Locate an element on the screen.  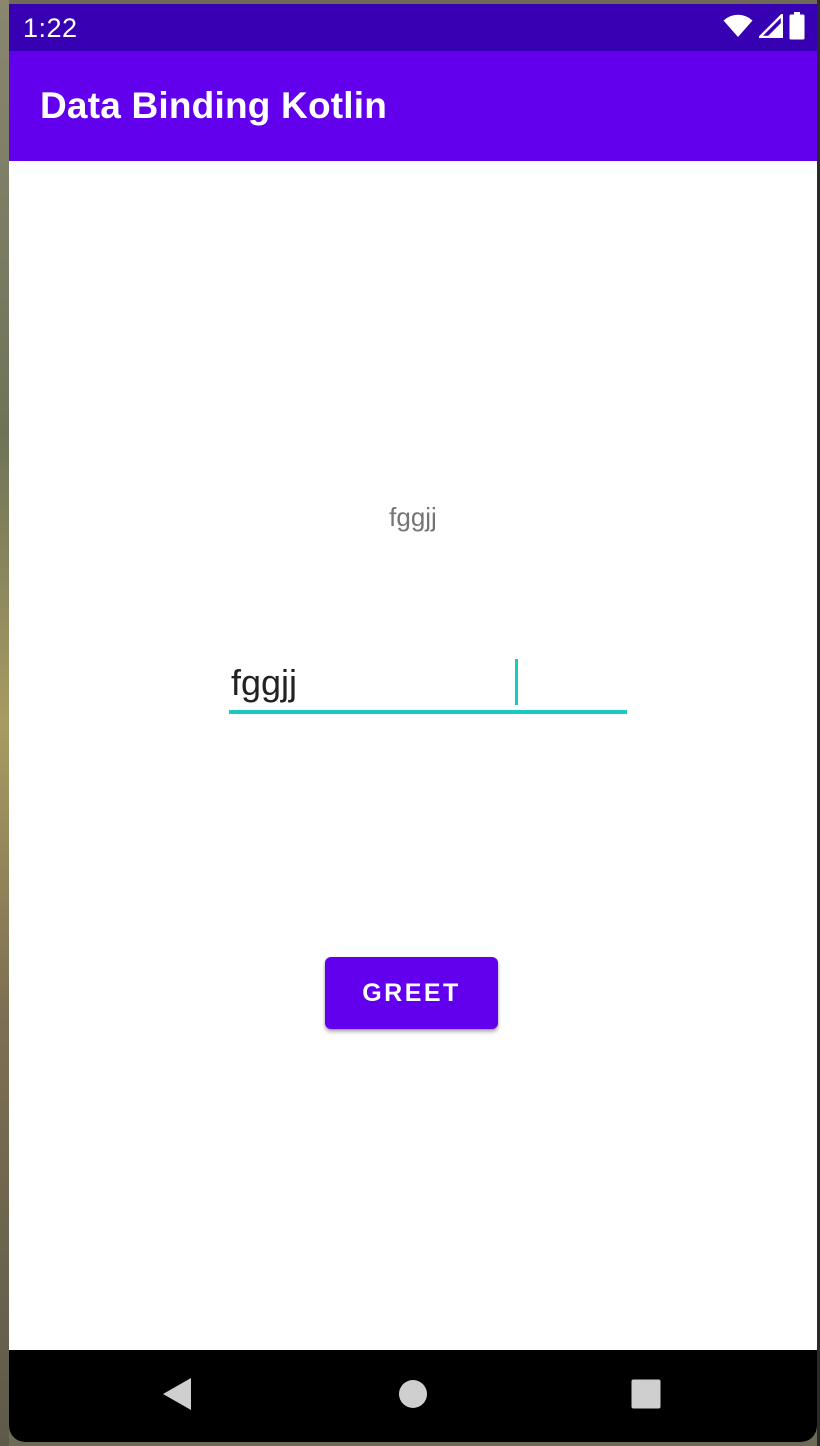
device-bezel-left is located at coordinates (4, 723).